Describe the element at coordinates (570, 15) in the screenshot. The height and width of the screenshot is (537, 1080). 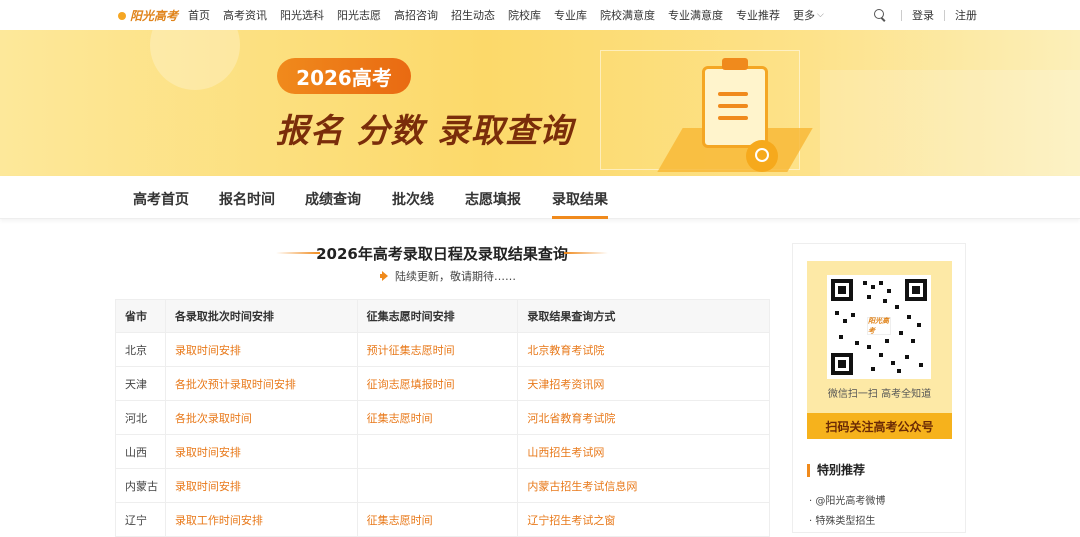
I see `nav-item-major-db: 专业库` at that location.